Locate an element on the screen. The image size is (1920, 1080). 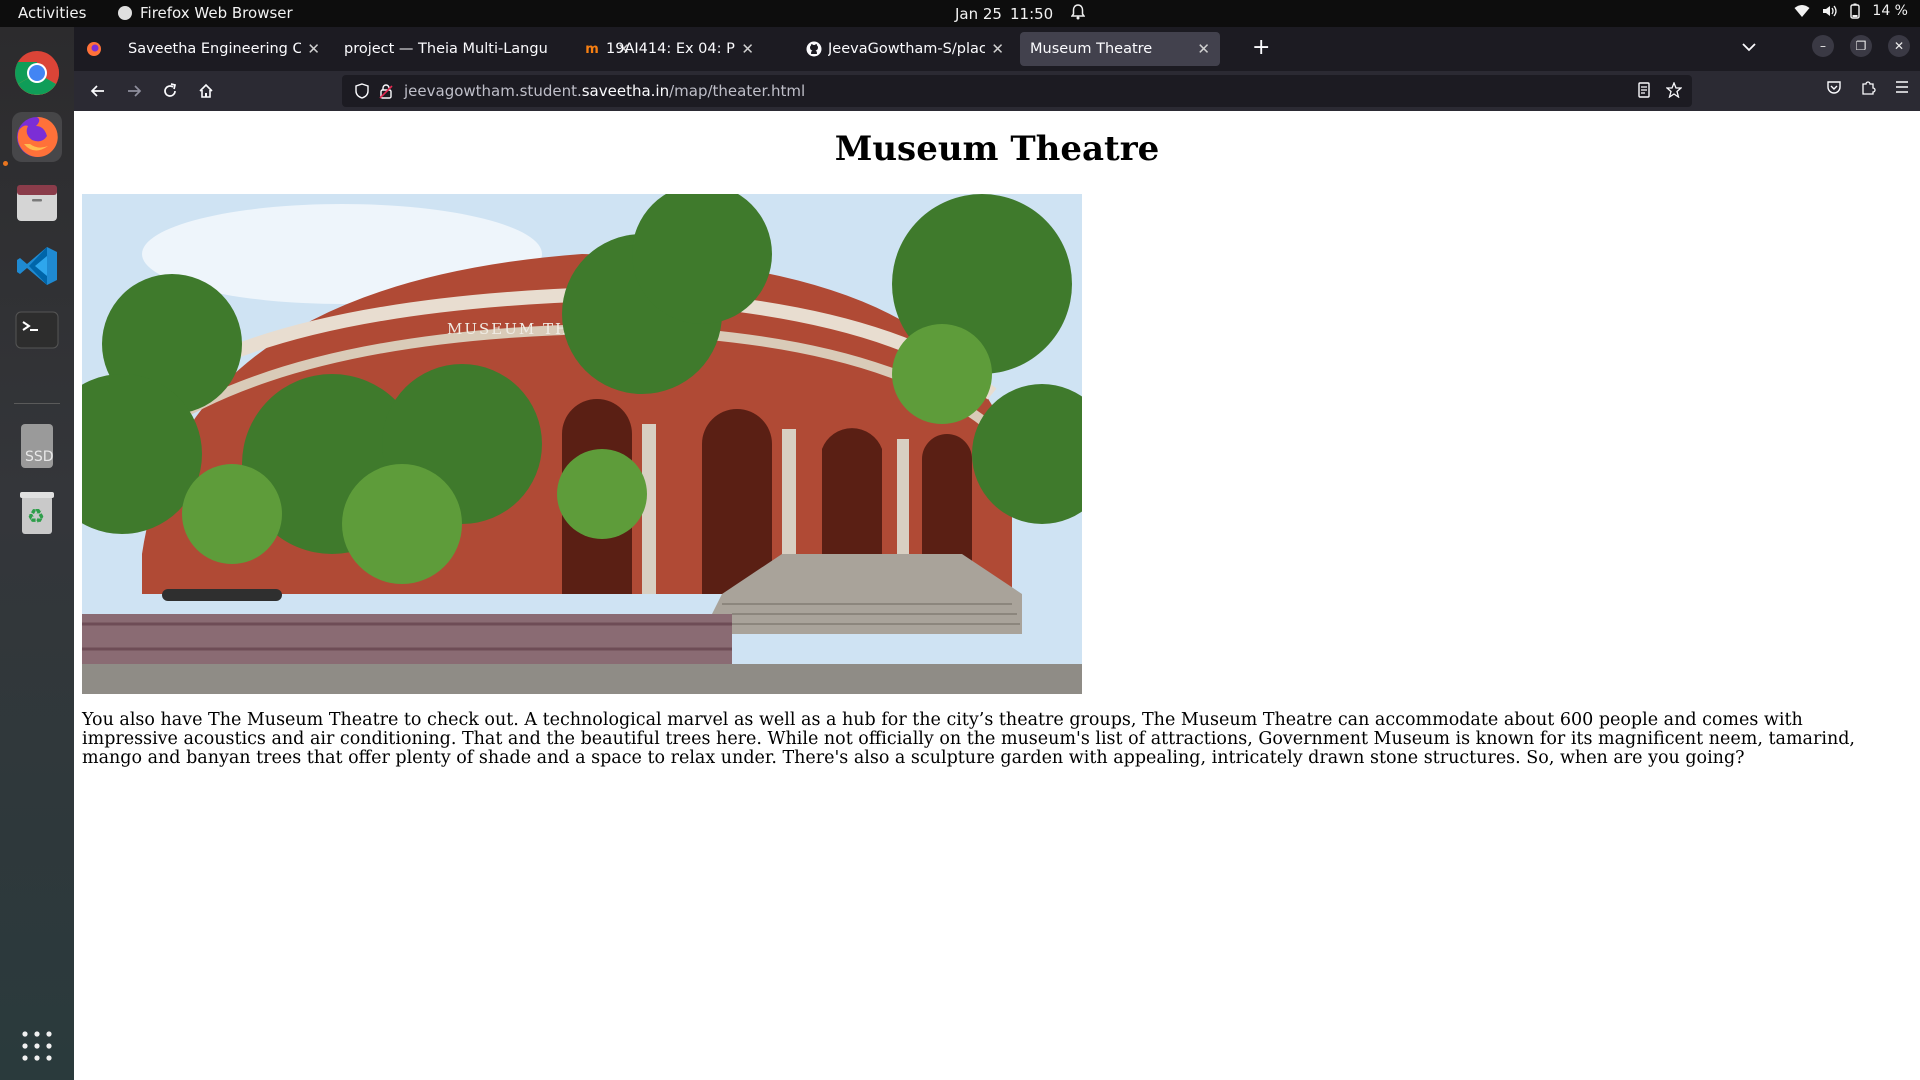
list-all-tabs-icon is located at coordinates (1749, 46).